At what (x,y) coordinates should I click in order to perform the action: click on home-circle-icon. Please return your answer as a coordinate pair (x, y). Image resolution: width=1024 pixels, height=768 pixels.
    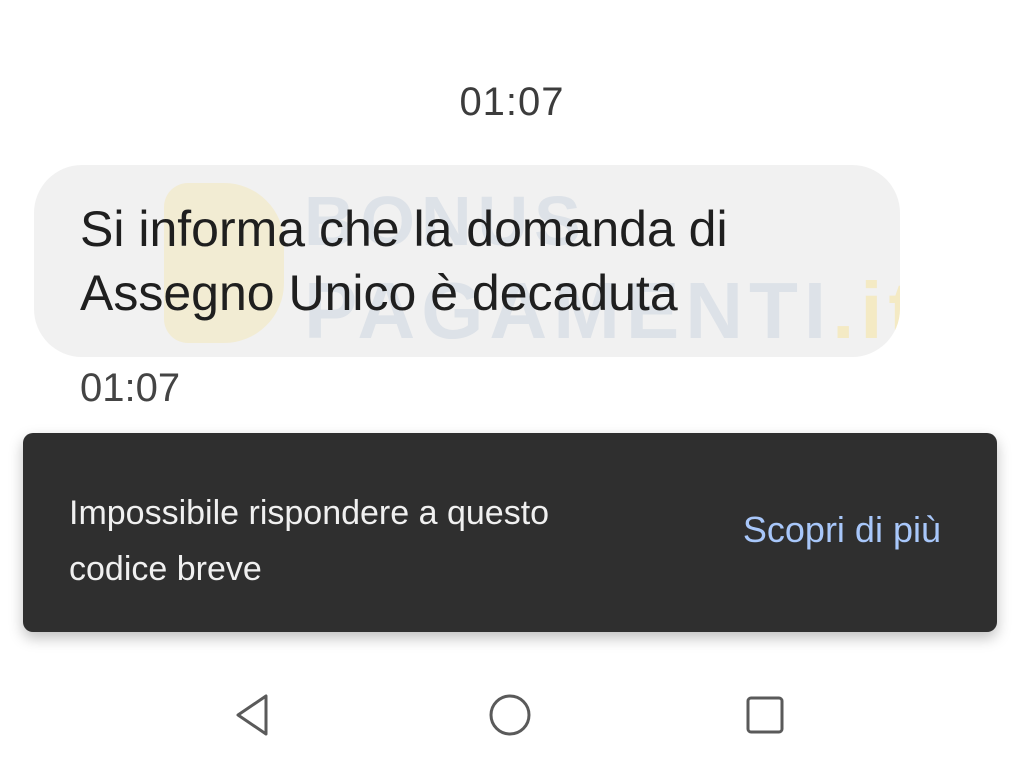
    Looking at the image, I should click on (510, 715).